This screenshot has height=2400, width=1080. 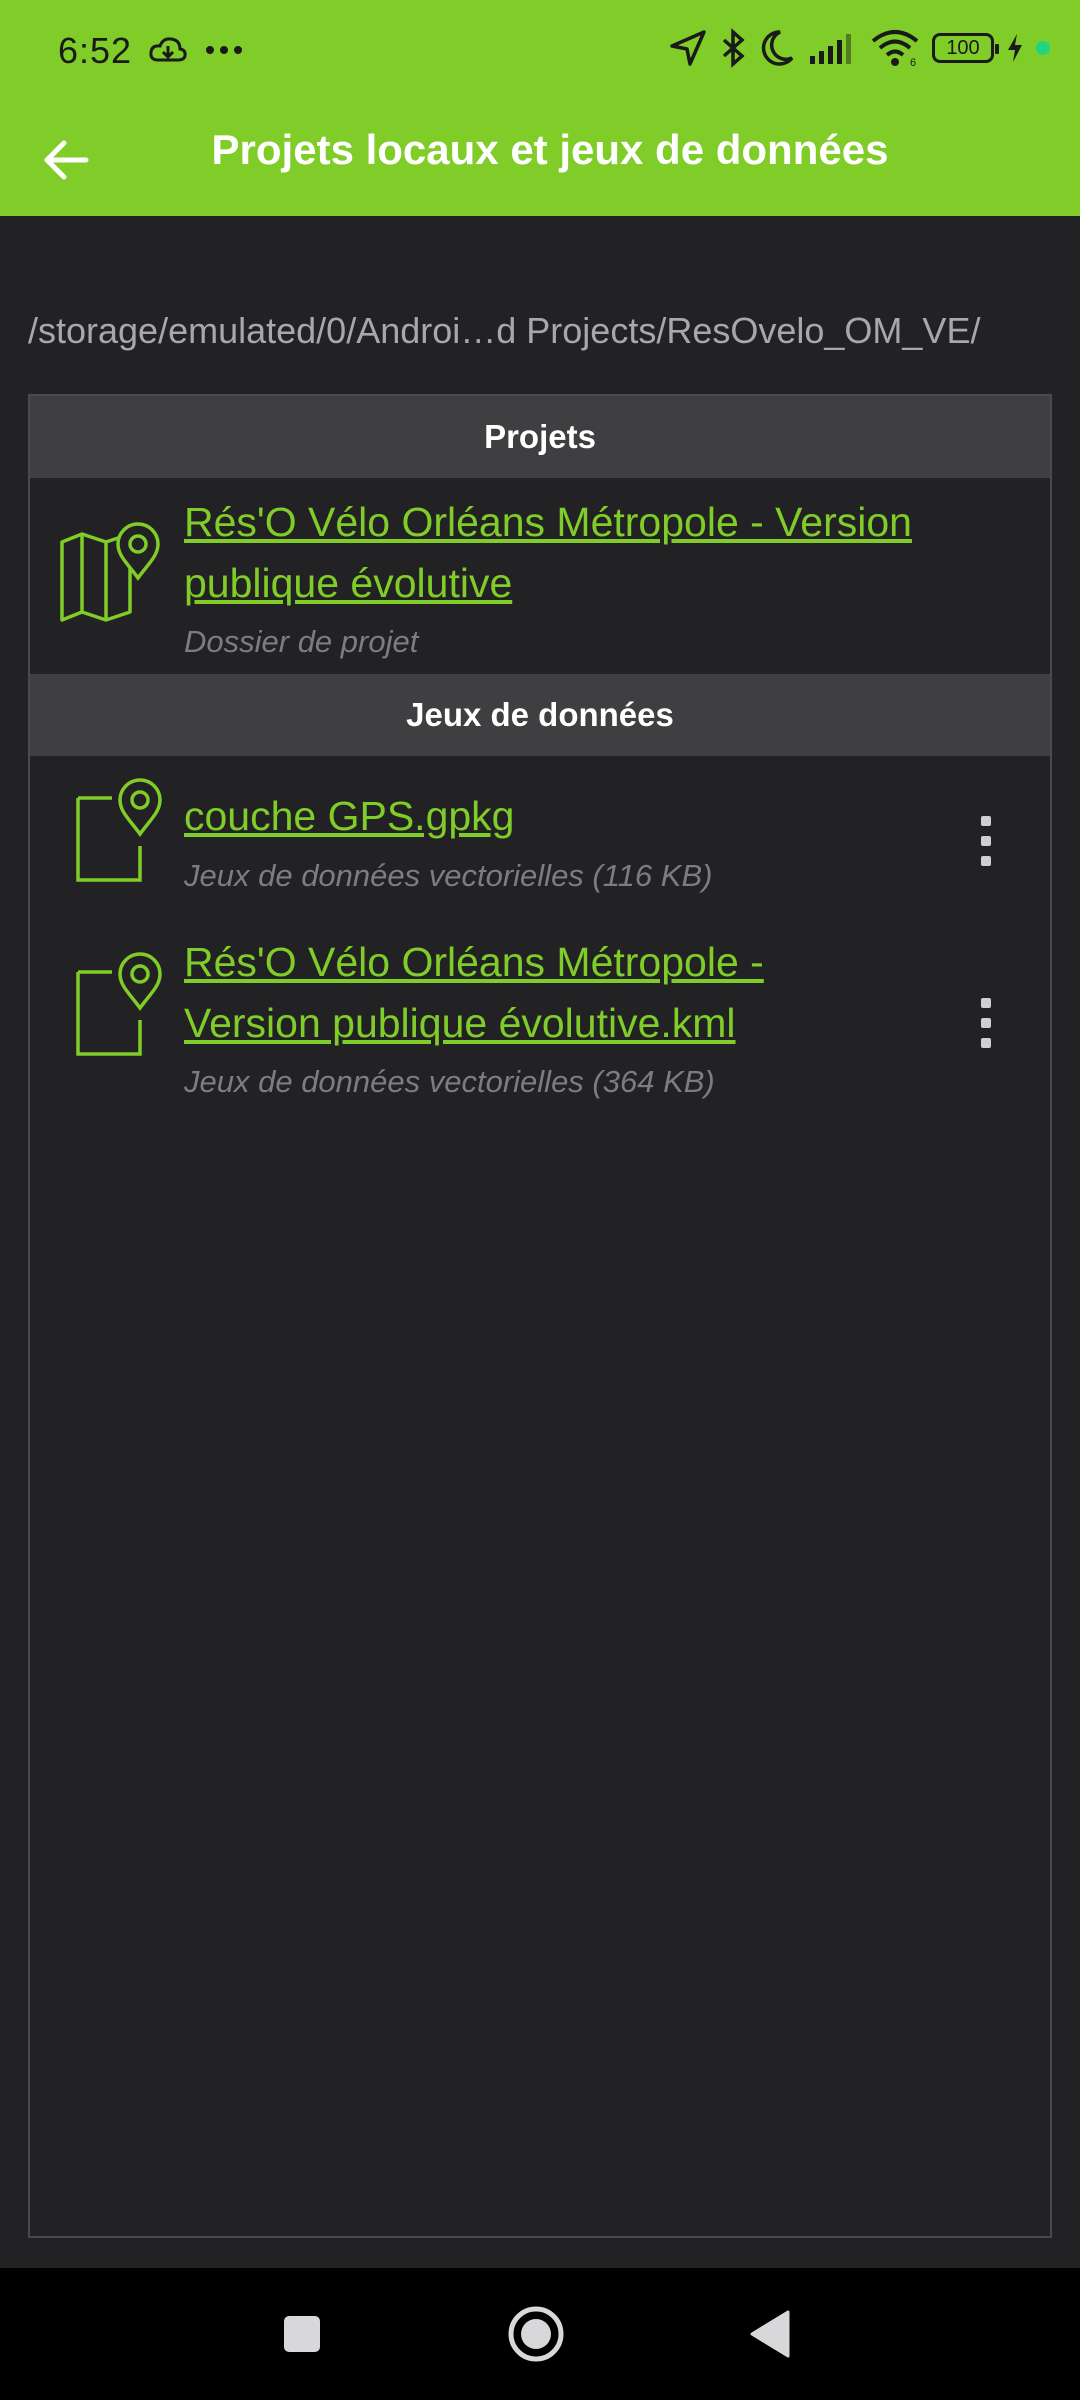 What do you see at coordinates (550, 149) in the screenshot?
I see `page-title: Projets locaux et jeux de données` at bounding box center [550, 149].